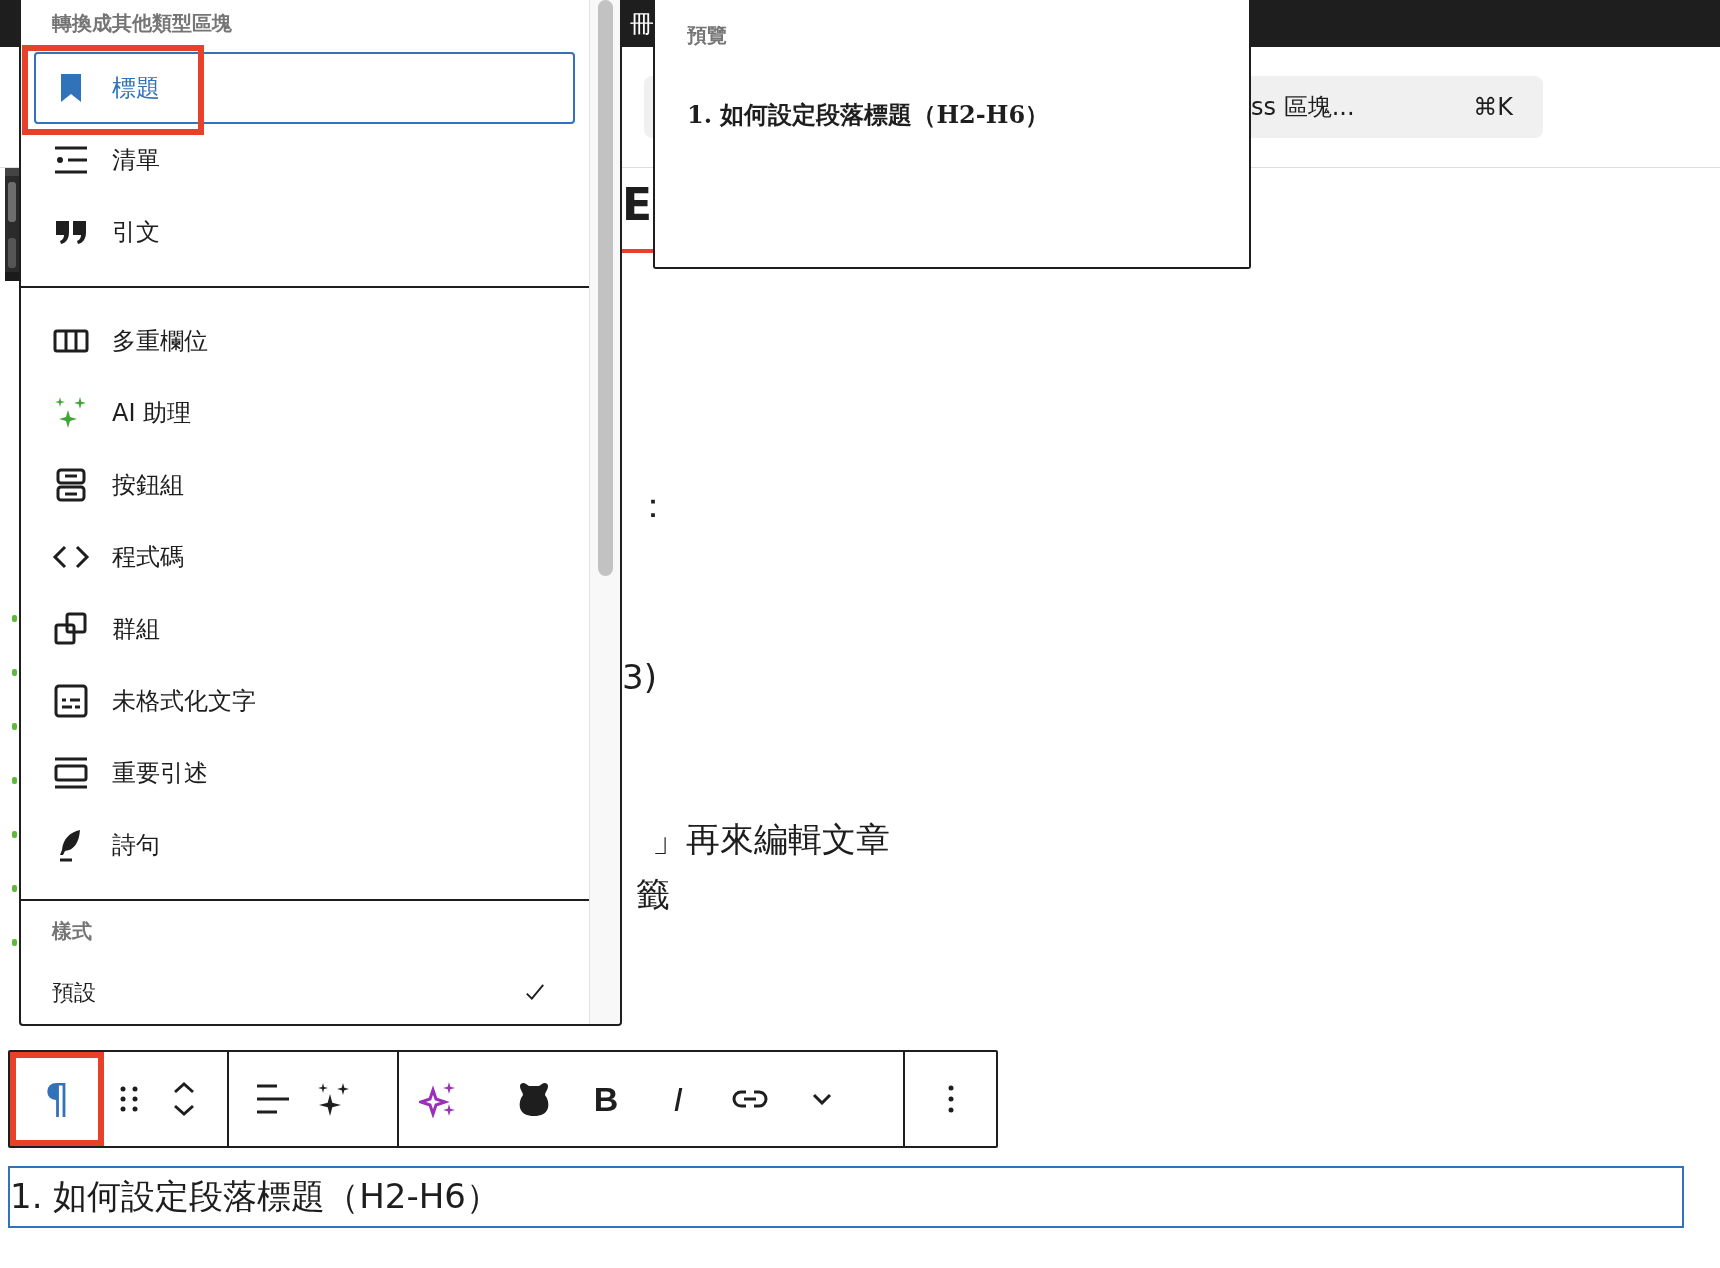  Describe the element at coordinates (606, 1099) in the screenshot. I see `bold-button: B` at that location.